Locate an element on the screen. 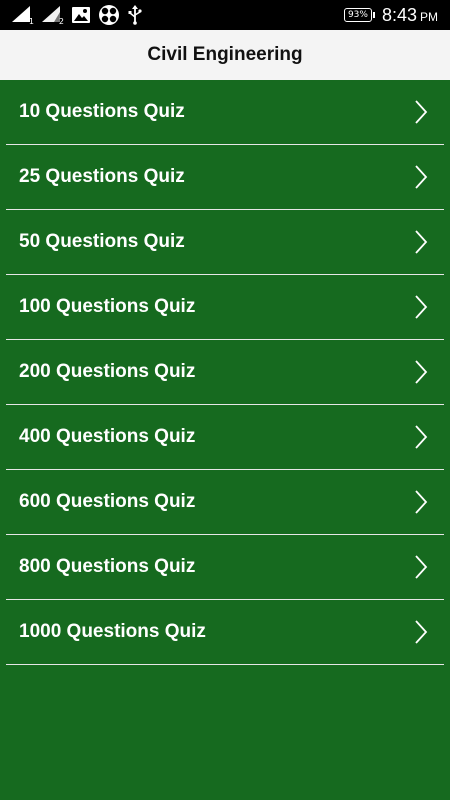  clock-time: 8:43 is located at coordinates (399, 14).